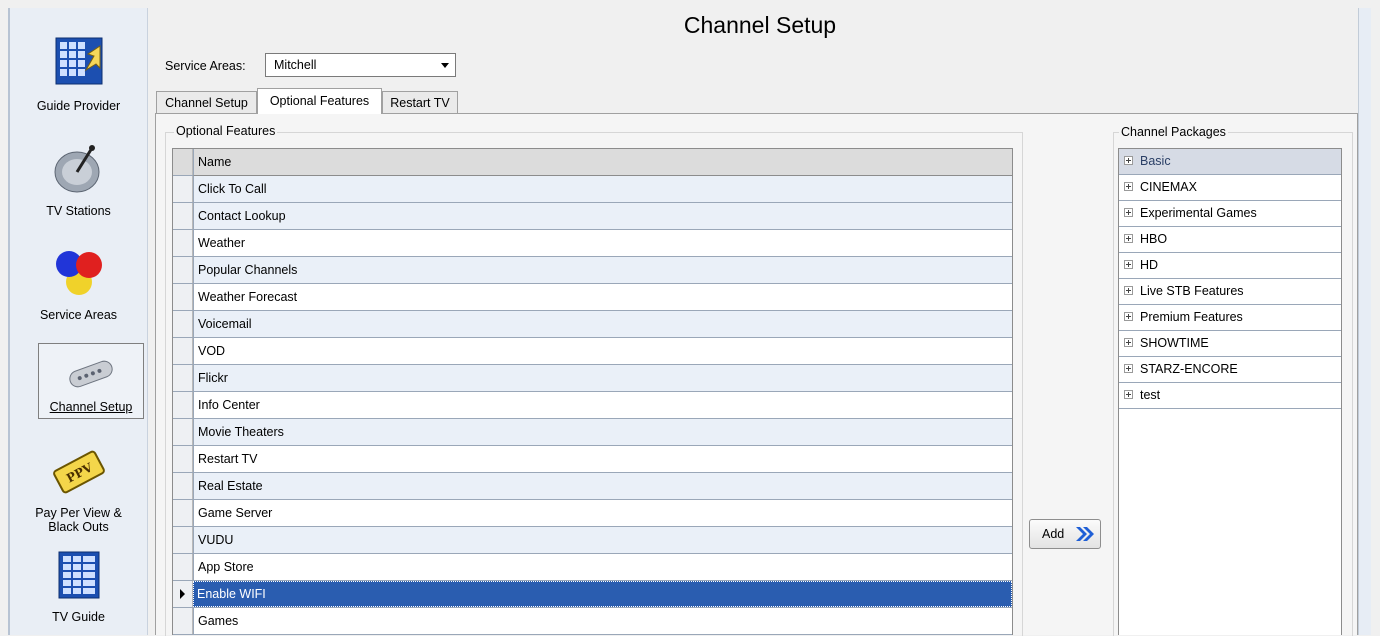  Describe the element at coordinates (602, 243) in the screenshot. I see `table-cell: Weather` at that location.